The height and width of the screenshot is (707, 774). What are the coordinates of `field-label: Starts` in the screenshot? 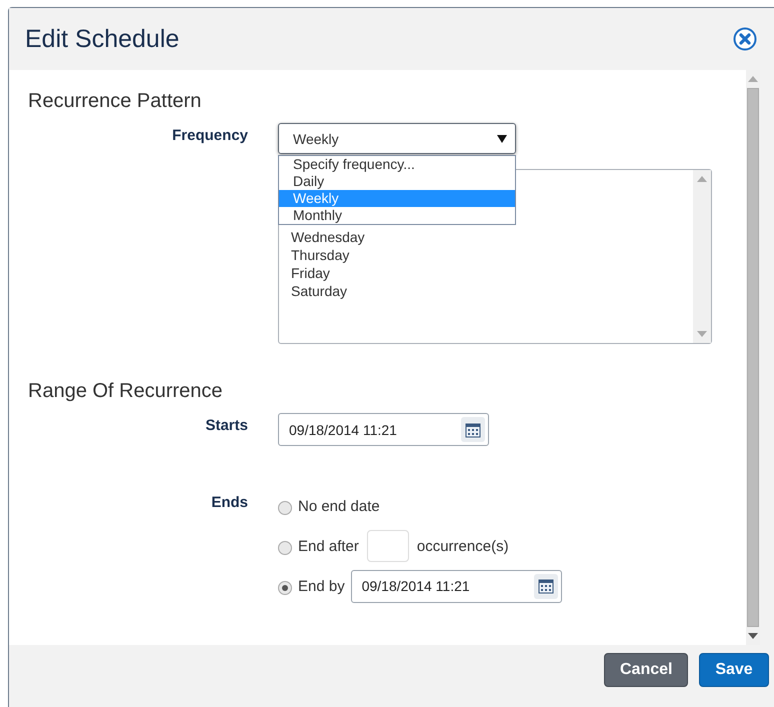 It's located at (226, 426).